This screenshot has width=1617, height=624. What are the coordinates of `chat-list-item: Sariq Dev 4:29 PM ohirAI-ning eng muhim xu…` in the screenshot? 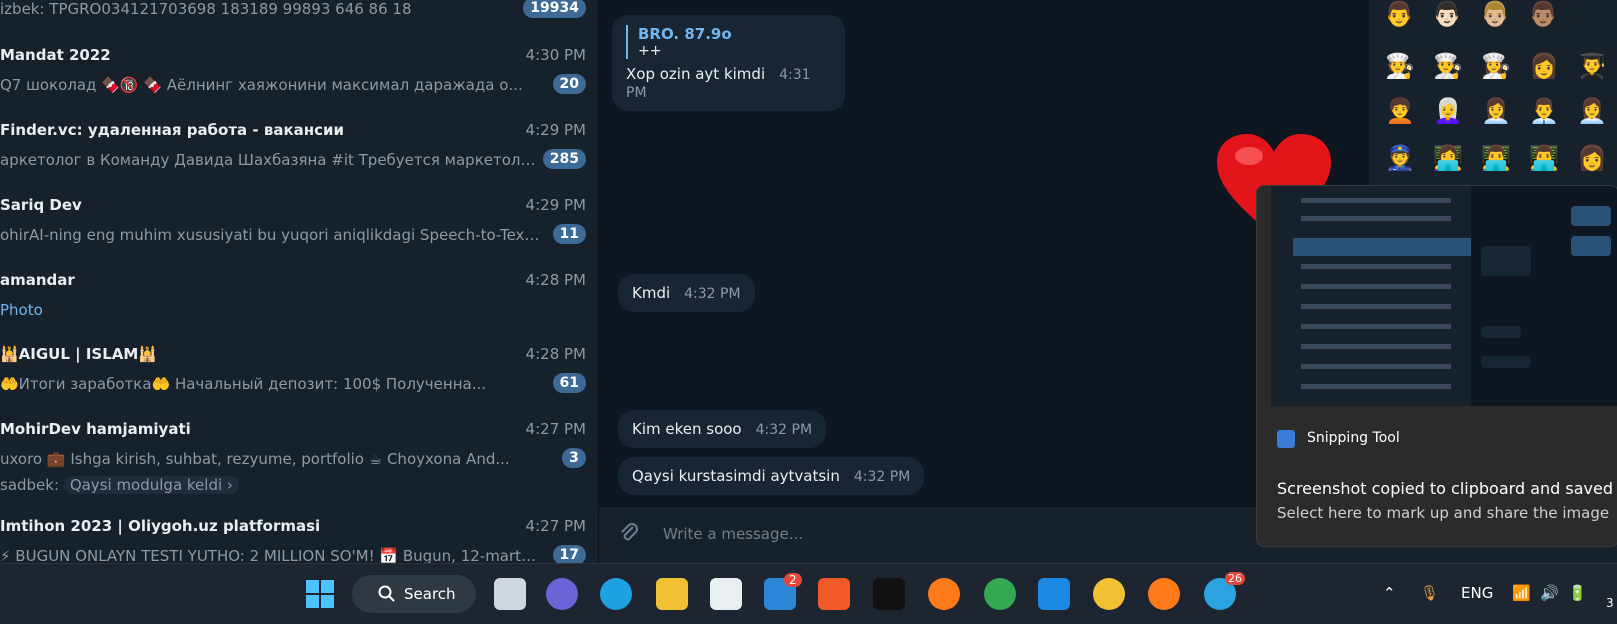 It's located at (299, 226).